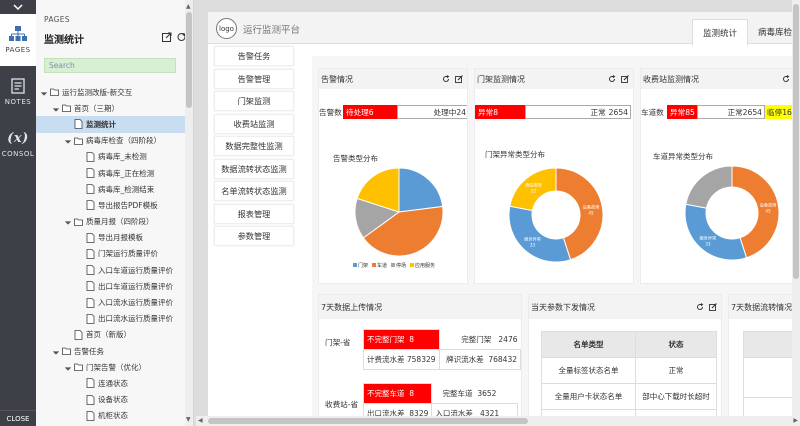 The image size is (800, 426). I want to click on tree-item: 出口流水运行质量评价, so click(111, 319).